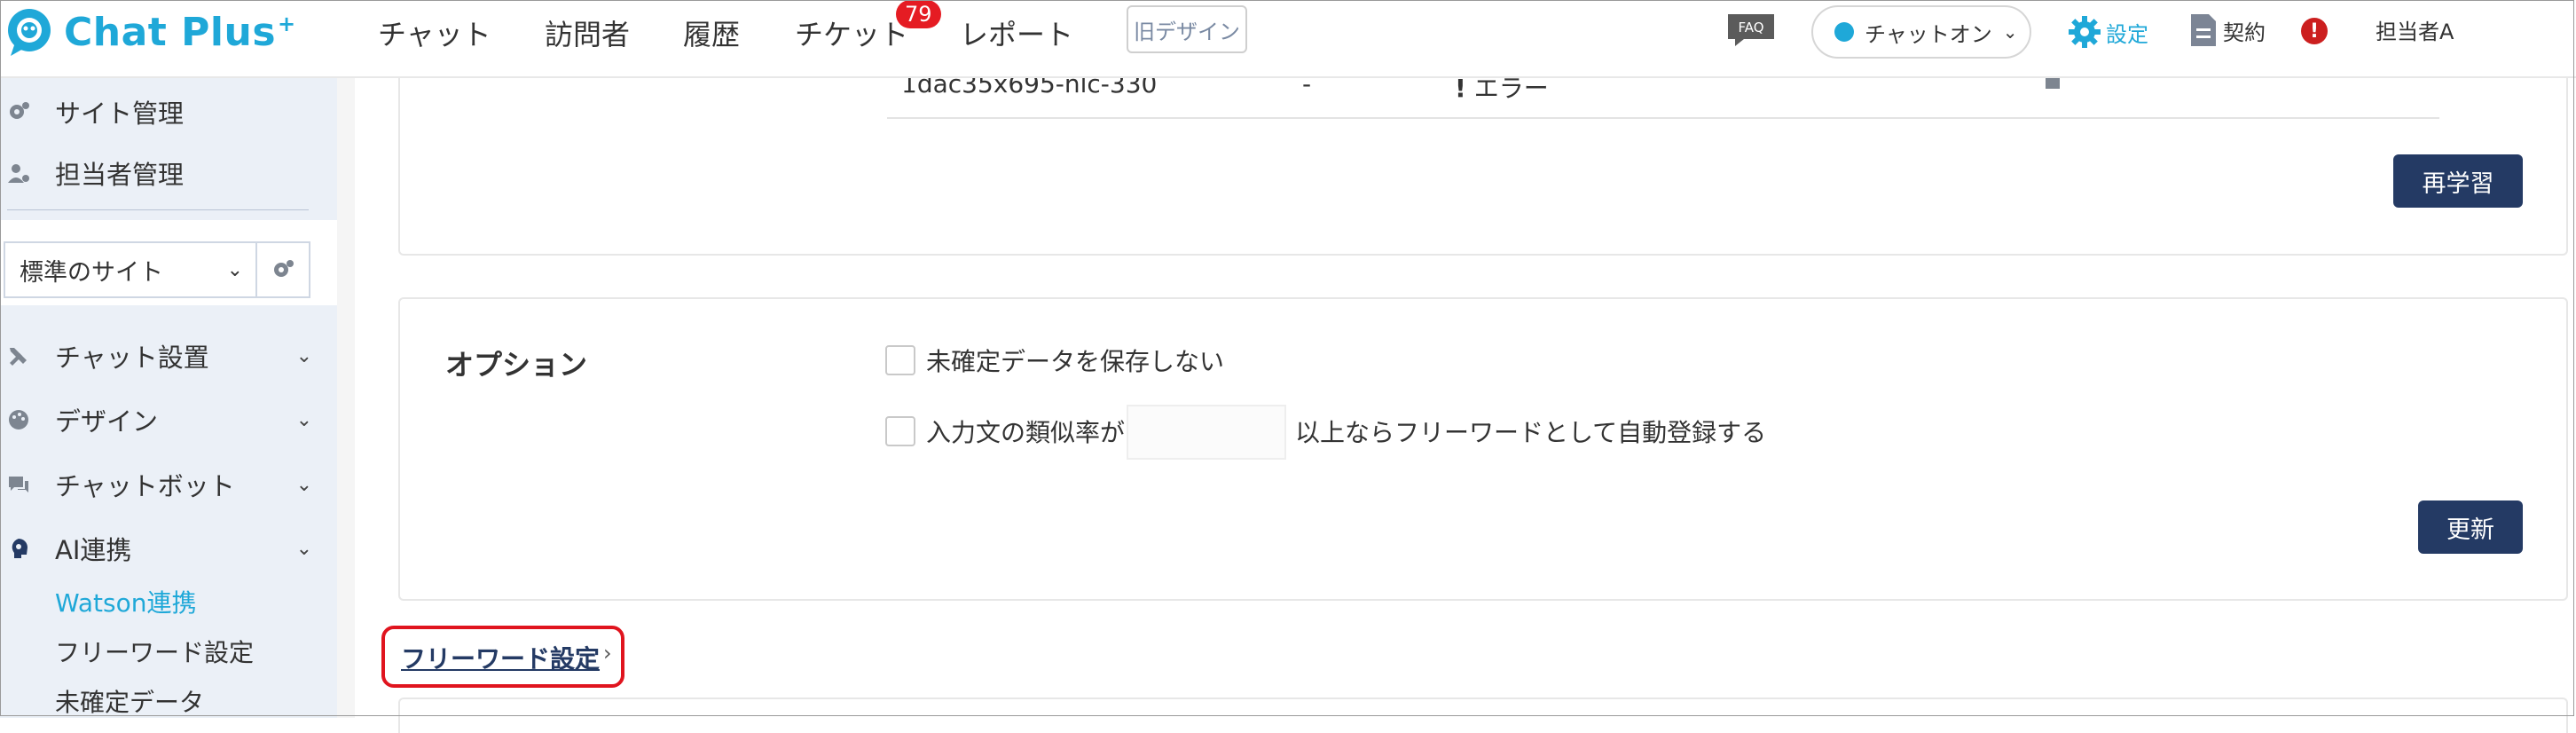 Image resolution: width=2576 pixels, height=733 pixels. Describe the element at coordinates (1075, 362) in the screenshot. I see `no-save-unconfirmed-label: 未確定データを保存しない` at that location.